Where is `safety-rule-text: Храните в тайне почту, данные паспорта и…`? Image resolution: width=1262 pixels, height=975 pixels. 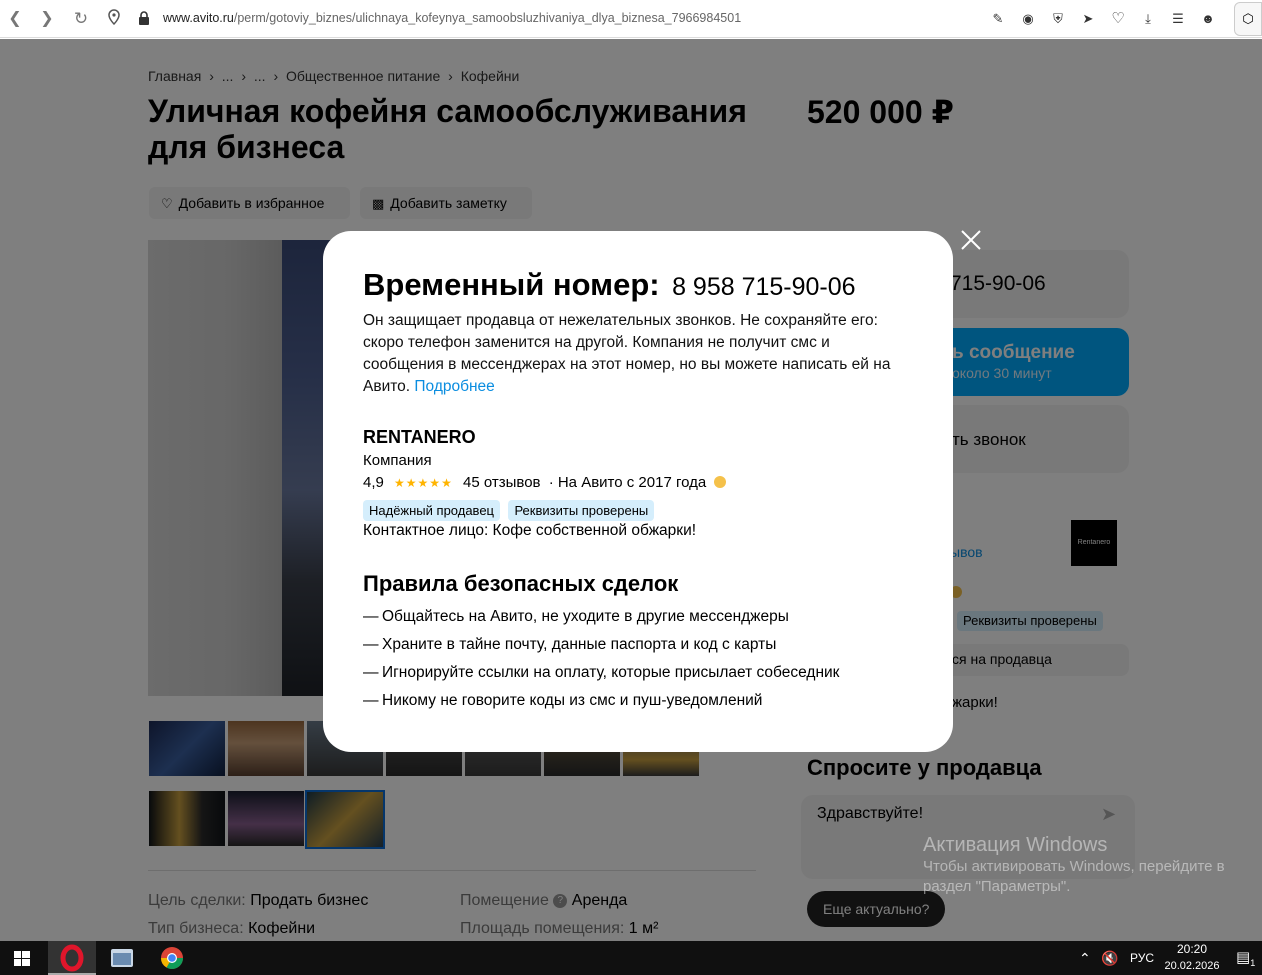
safety-rule-text: Храните в тайне почту, данные паспорта и… is located at coordinates (579, 644).